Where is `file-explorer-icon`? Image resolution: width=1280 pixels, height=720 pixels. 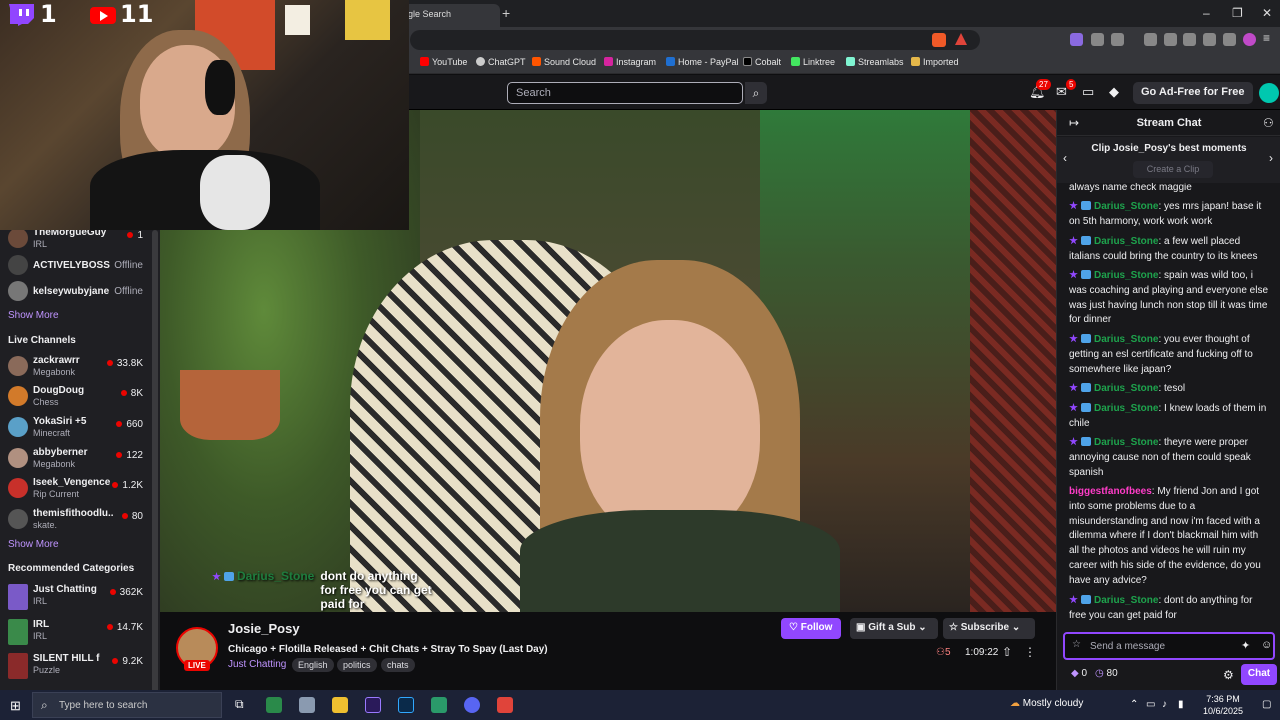 file-explorer-icon is located at coordinates (340, 705).